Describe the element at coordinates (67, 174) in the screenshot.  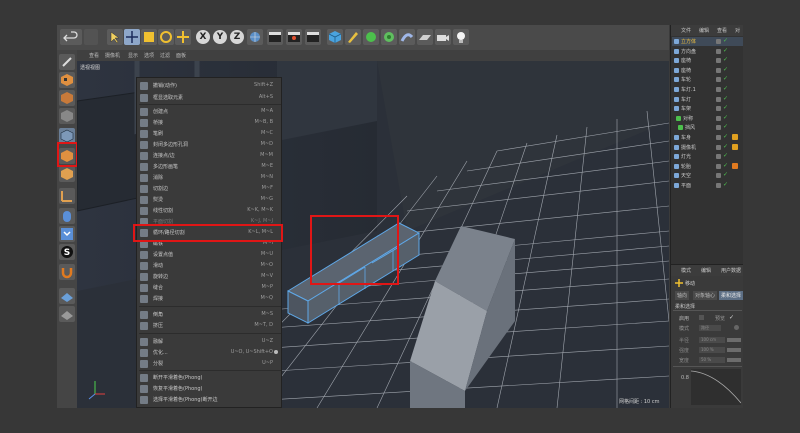
I see `polygons-mode-button` at that location.